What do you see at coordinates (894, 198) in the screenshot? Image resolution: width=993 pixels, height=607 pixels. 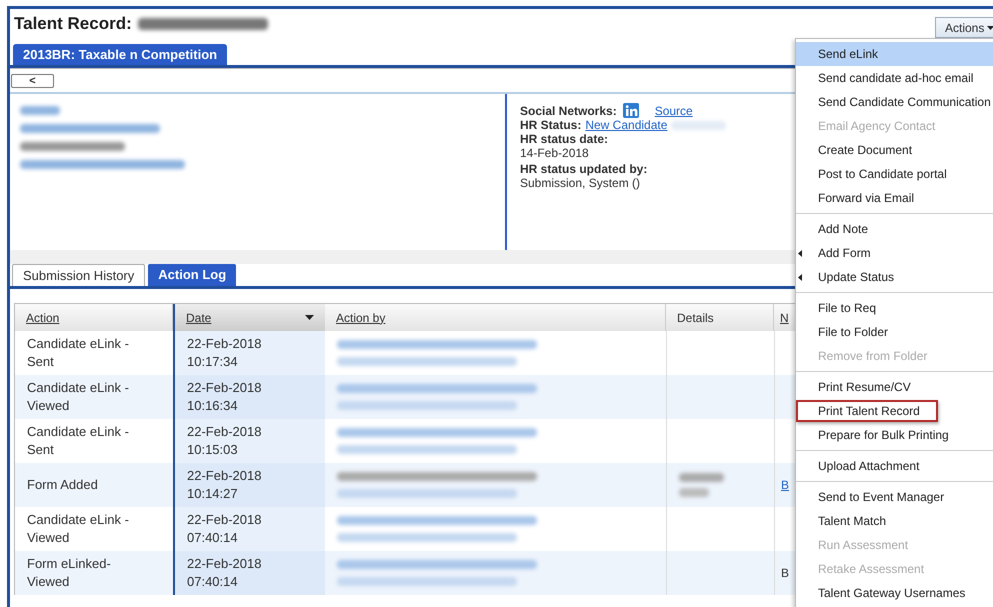 I see `menu-item: Forward via Email` at bounding box center [894, 198].